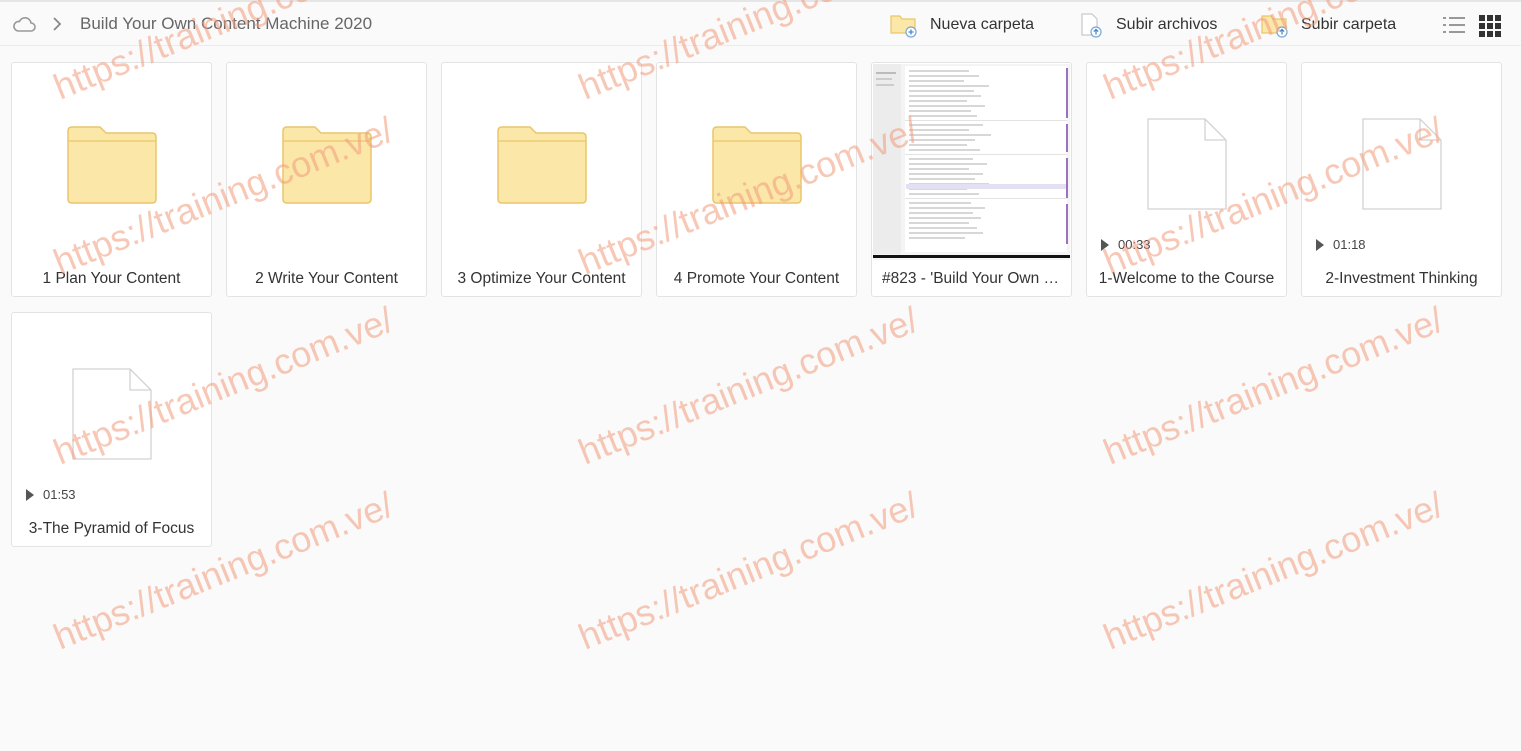 Image resolution: width=1521 pixels, height=751 pixels. What do you see at coordinates (1490, 26) in the screenshot?
I see `grid-view-icon` at bounding box center [1490, 26].